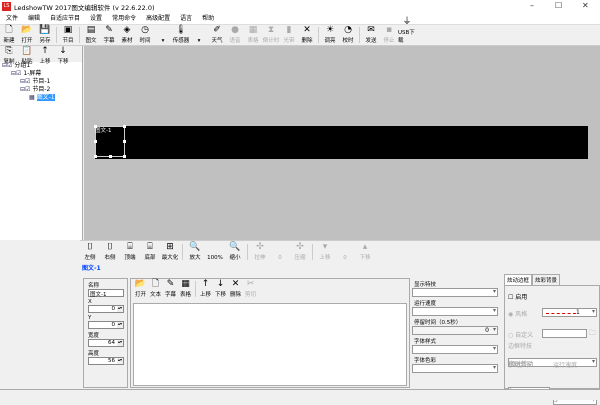 The height and width of the screenshot is (405, 600). I want to click on toolbar-button: ▴ 下移, so click(365, 252).